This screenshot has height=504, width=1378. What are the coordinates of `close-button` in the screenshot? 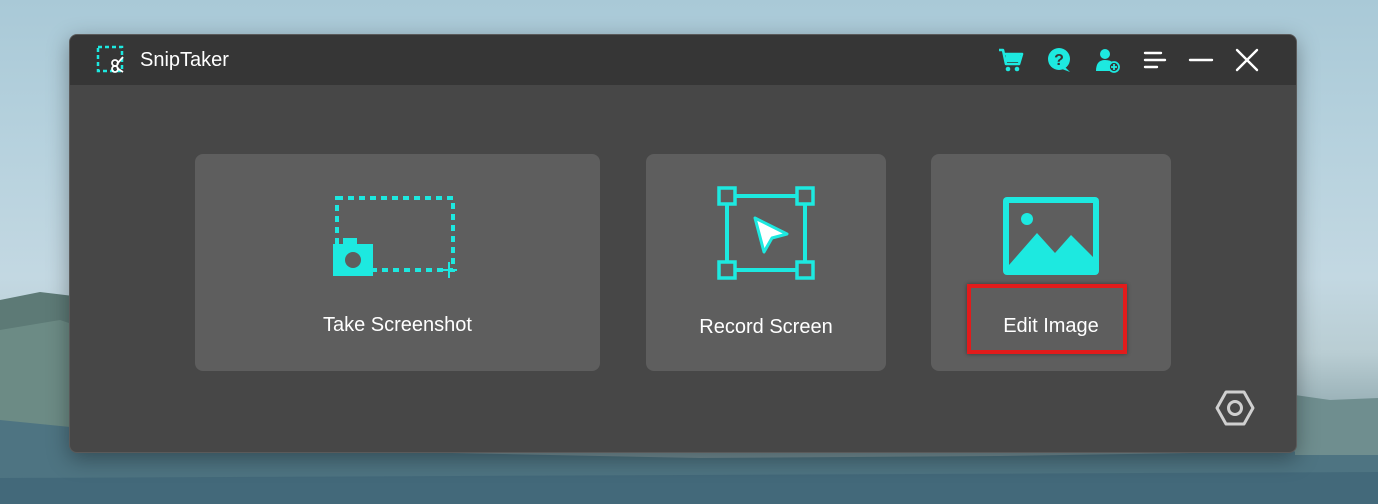 It's located at (1247, 60).